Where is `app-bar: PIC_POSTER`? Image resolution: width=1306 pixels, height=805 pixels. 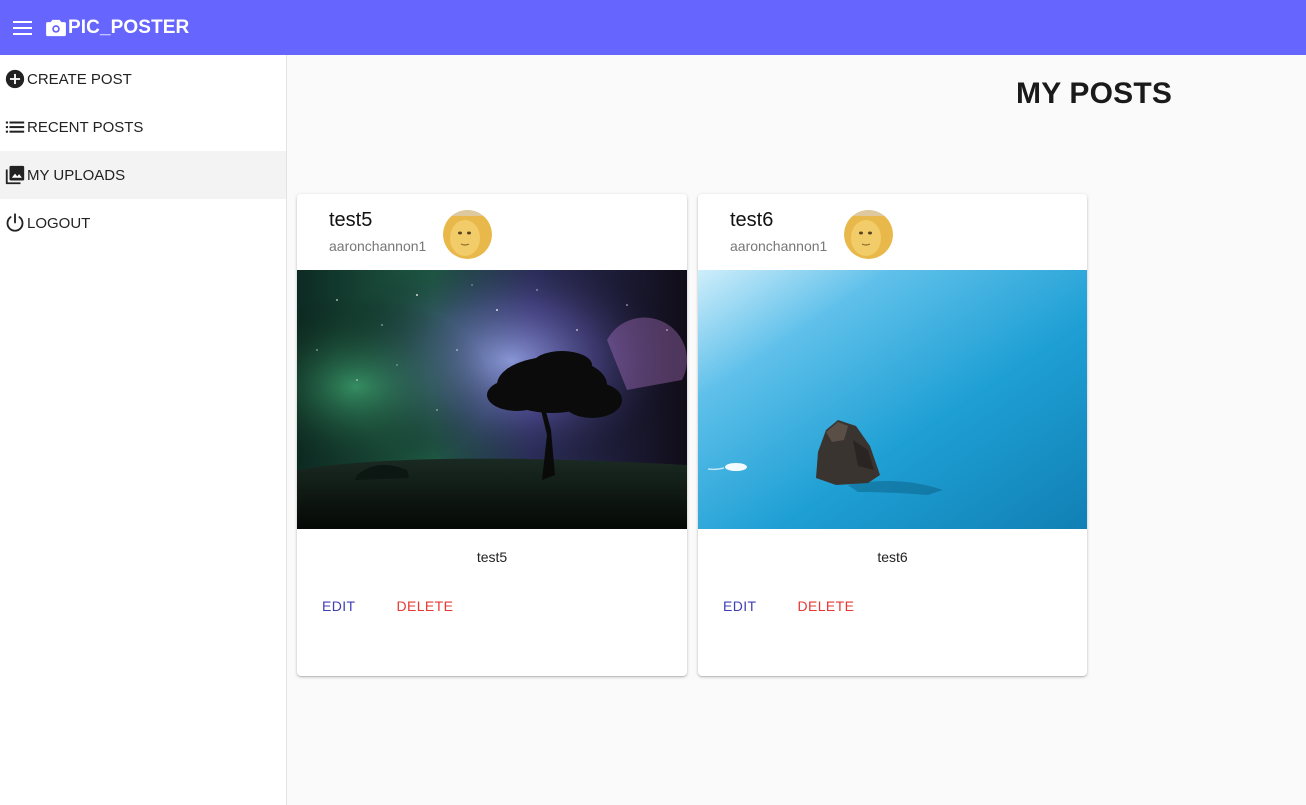
app-bar: PIC_POSTER is located at coordinates (653, 27).